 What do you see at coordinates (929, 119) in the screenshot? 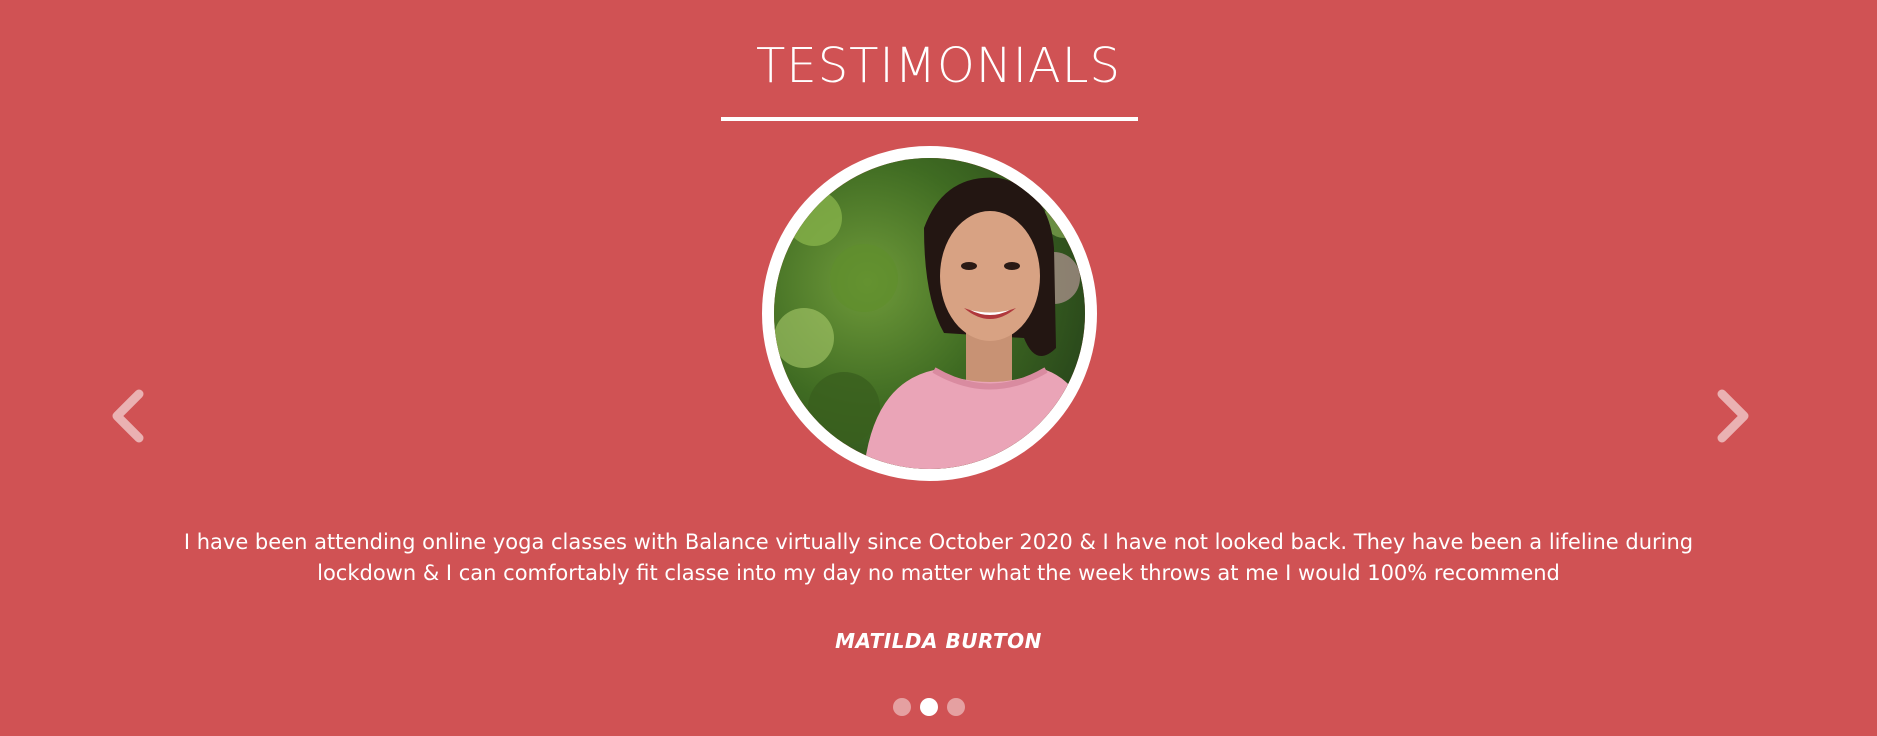
I see `title-underline` at bounding box center [929, 119].